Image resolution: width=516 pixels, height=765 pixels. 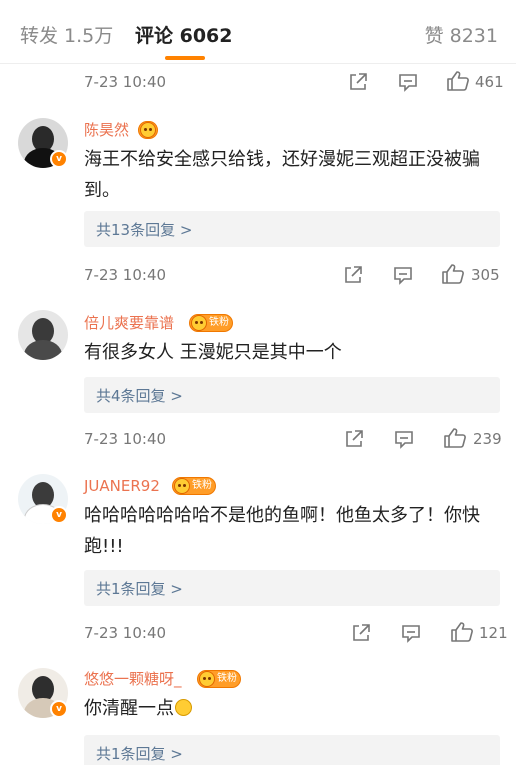 What do you see at coordinates (66, 36) in the screenshot?
I see `tab-reposts: 转发 1.5万` at bounding box center [66, 36].